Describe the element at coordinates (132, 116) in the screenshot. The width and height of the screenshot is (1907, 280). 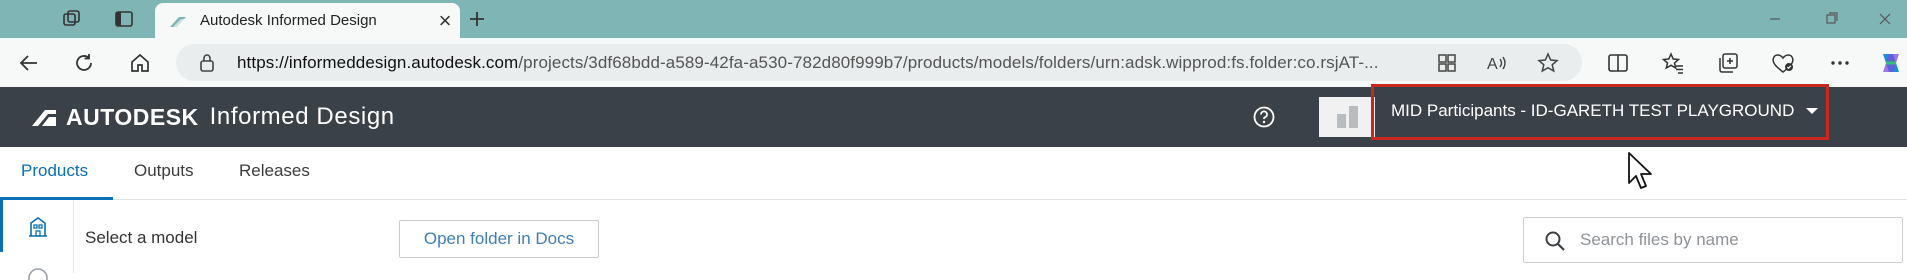
I see `autodesk-wordmark: AUTODESK` at that location.